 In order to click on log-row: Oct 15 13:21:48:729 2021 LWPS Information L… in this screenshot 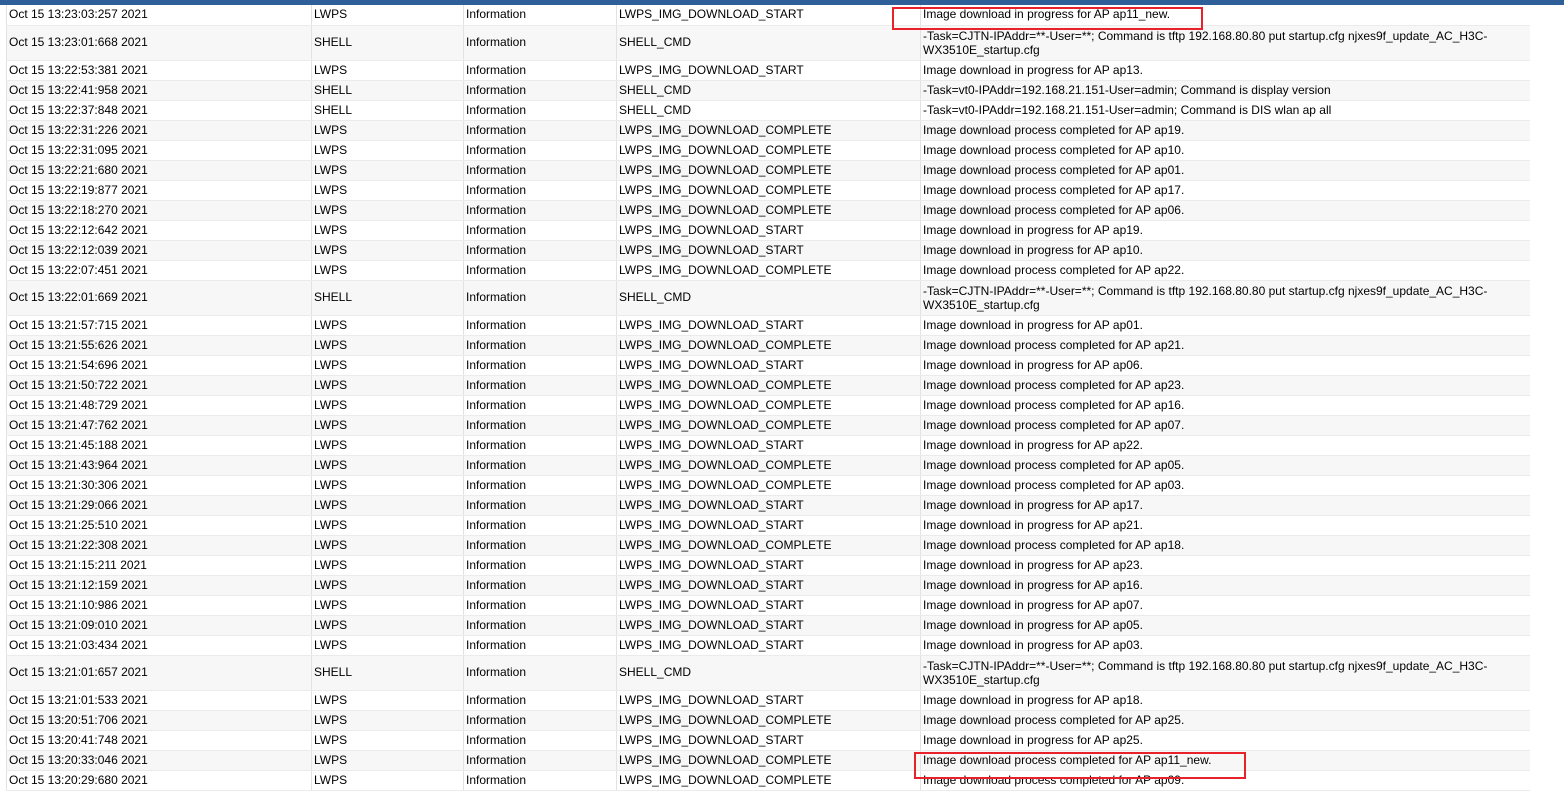, I will do `click(768, 405)`.